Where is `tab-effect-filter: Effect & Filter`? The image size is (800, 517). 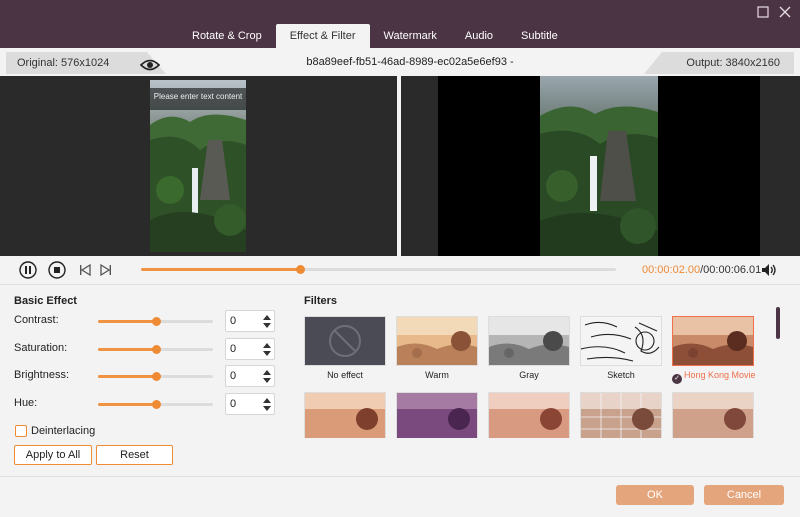 tab-effect-filter: Effect & Filter is located at coordinates (322, 36).